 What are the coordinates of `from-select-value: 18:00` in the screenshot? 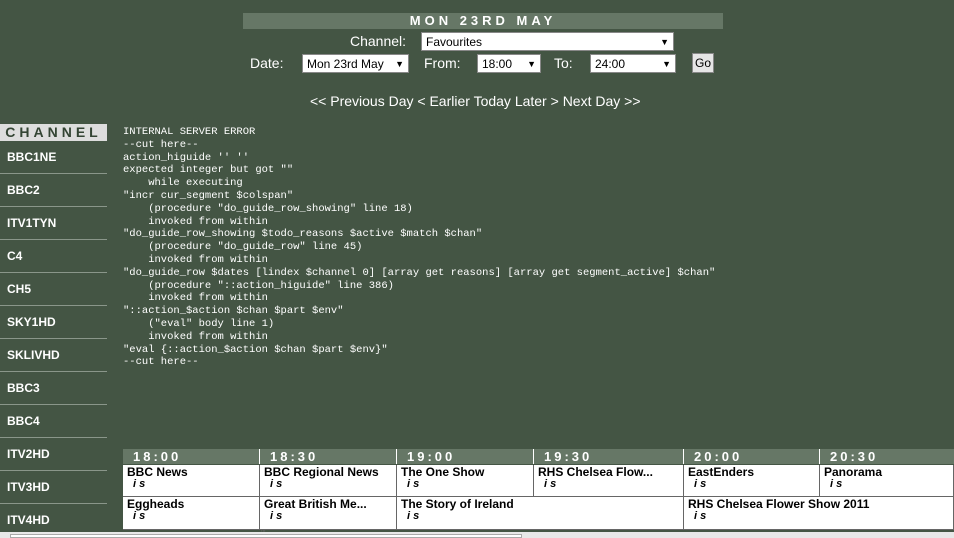 It's located at (497, 64).